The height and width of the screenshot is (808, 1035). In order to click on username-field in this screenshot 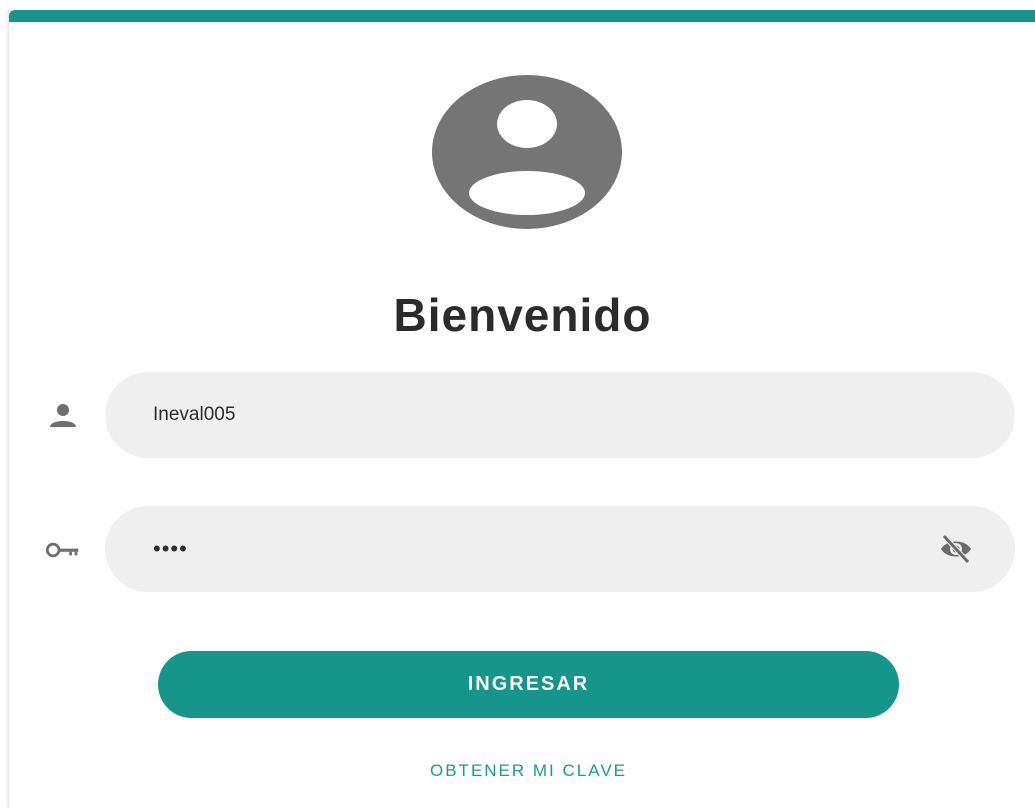, I will do `click(560, 415)`.